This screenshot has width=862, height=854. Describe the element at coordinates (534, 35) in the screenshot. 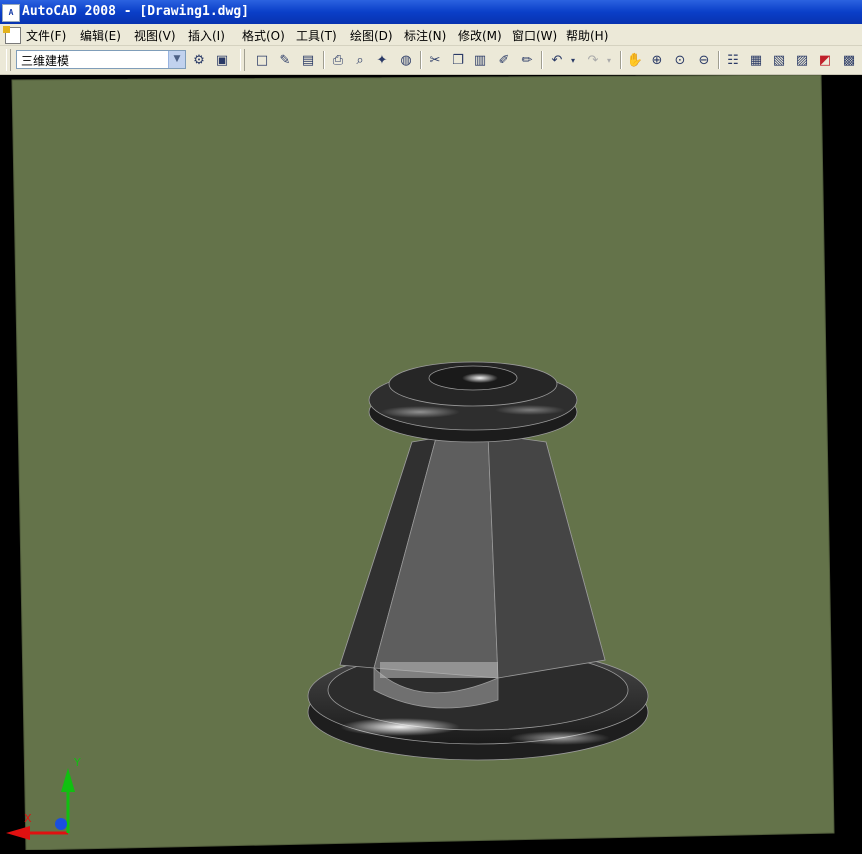

I see `menu-window: 窗口(W)` at that location.